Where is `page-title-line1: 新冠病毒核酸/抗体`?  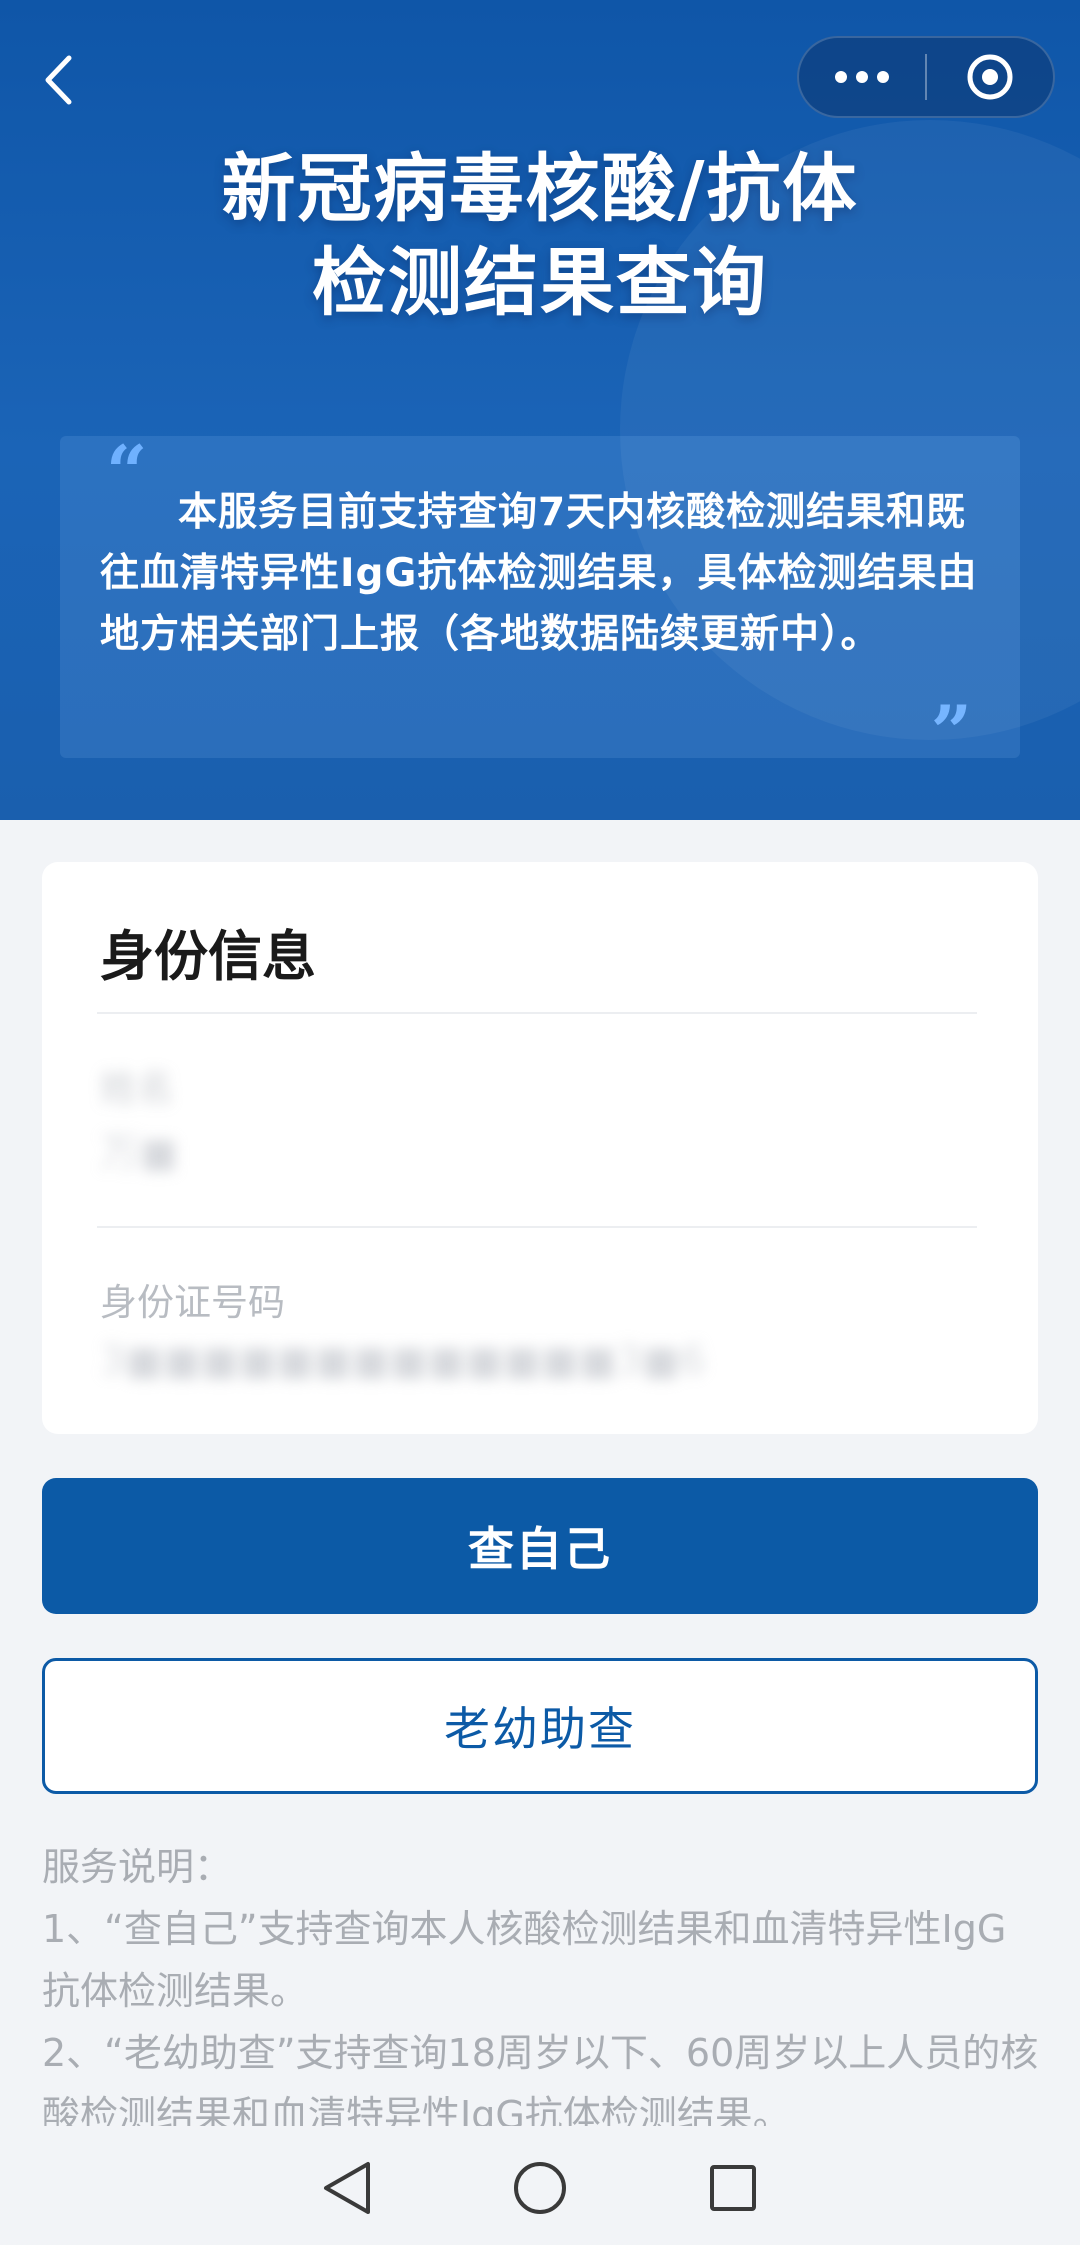
page-title-line1: 新冠病毒核酸/抗体 is located at coordinates (540, 189).